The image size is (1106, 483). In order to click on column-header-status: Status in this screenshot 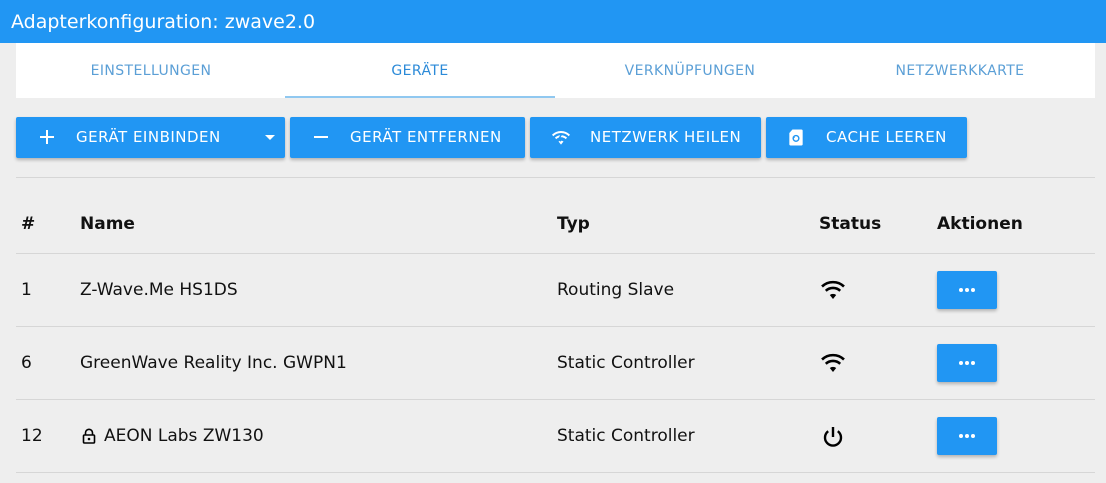, I will do `click(850, 224)`.